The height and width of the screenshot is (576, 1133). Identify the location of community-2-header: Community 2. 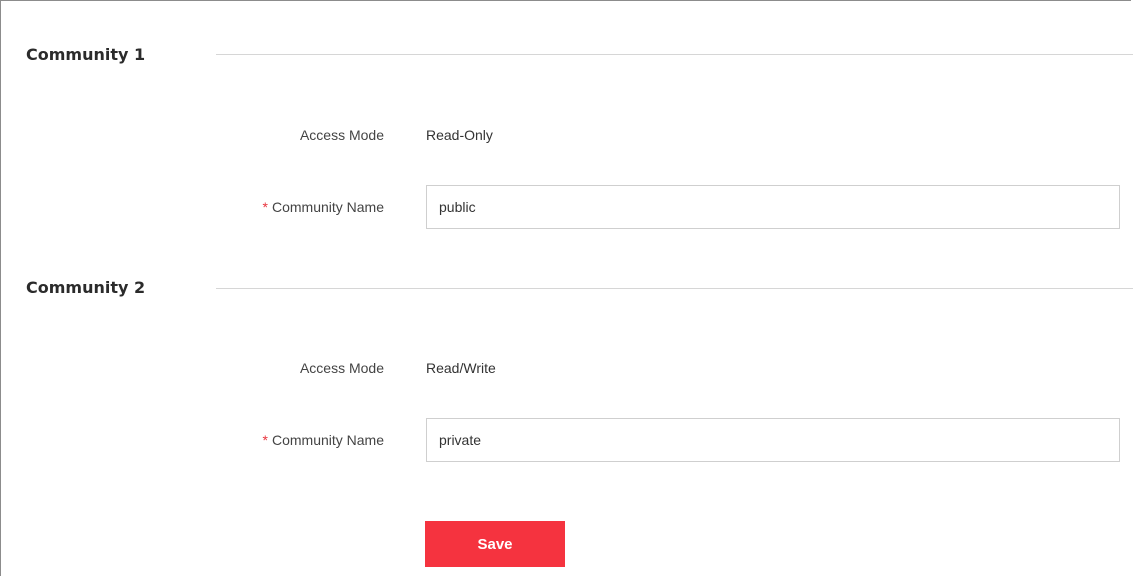
(85, 287).